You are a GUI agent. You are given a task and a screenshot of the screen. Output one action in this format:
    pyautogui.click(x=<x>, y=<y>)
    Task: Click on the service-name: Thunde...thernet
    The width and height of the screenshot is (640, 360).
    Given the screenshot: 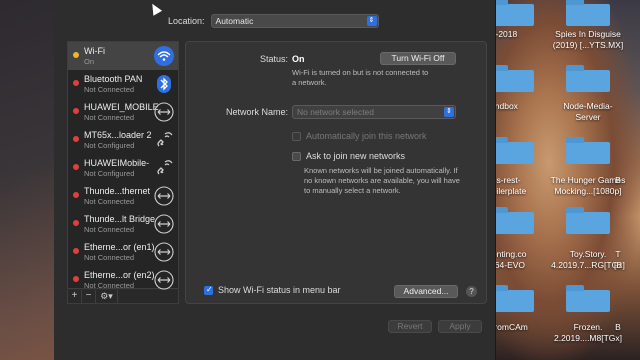 What is the action you would take?
    pyautogui.click(x=117, y=191)
    